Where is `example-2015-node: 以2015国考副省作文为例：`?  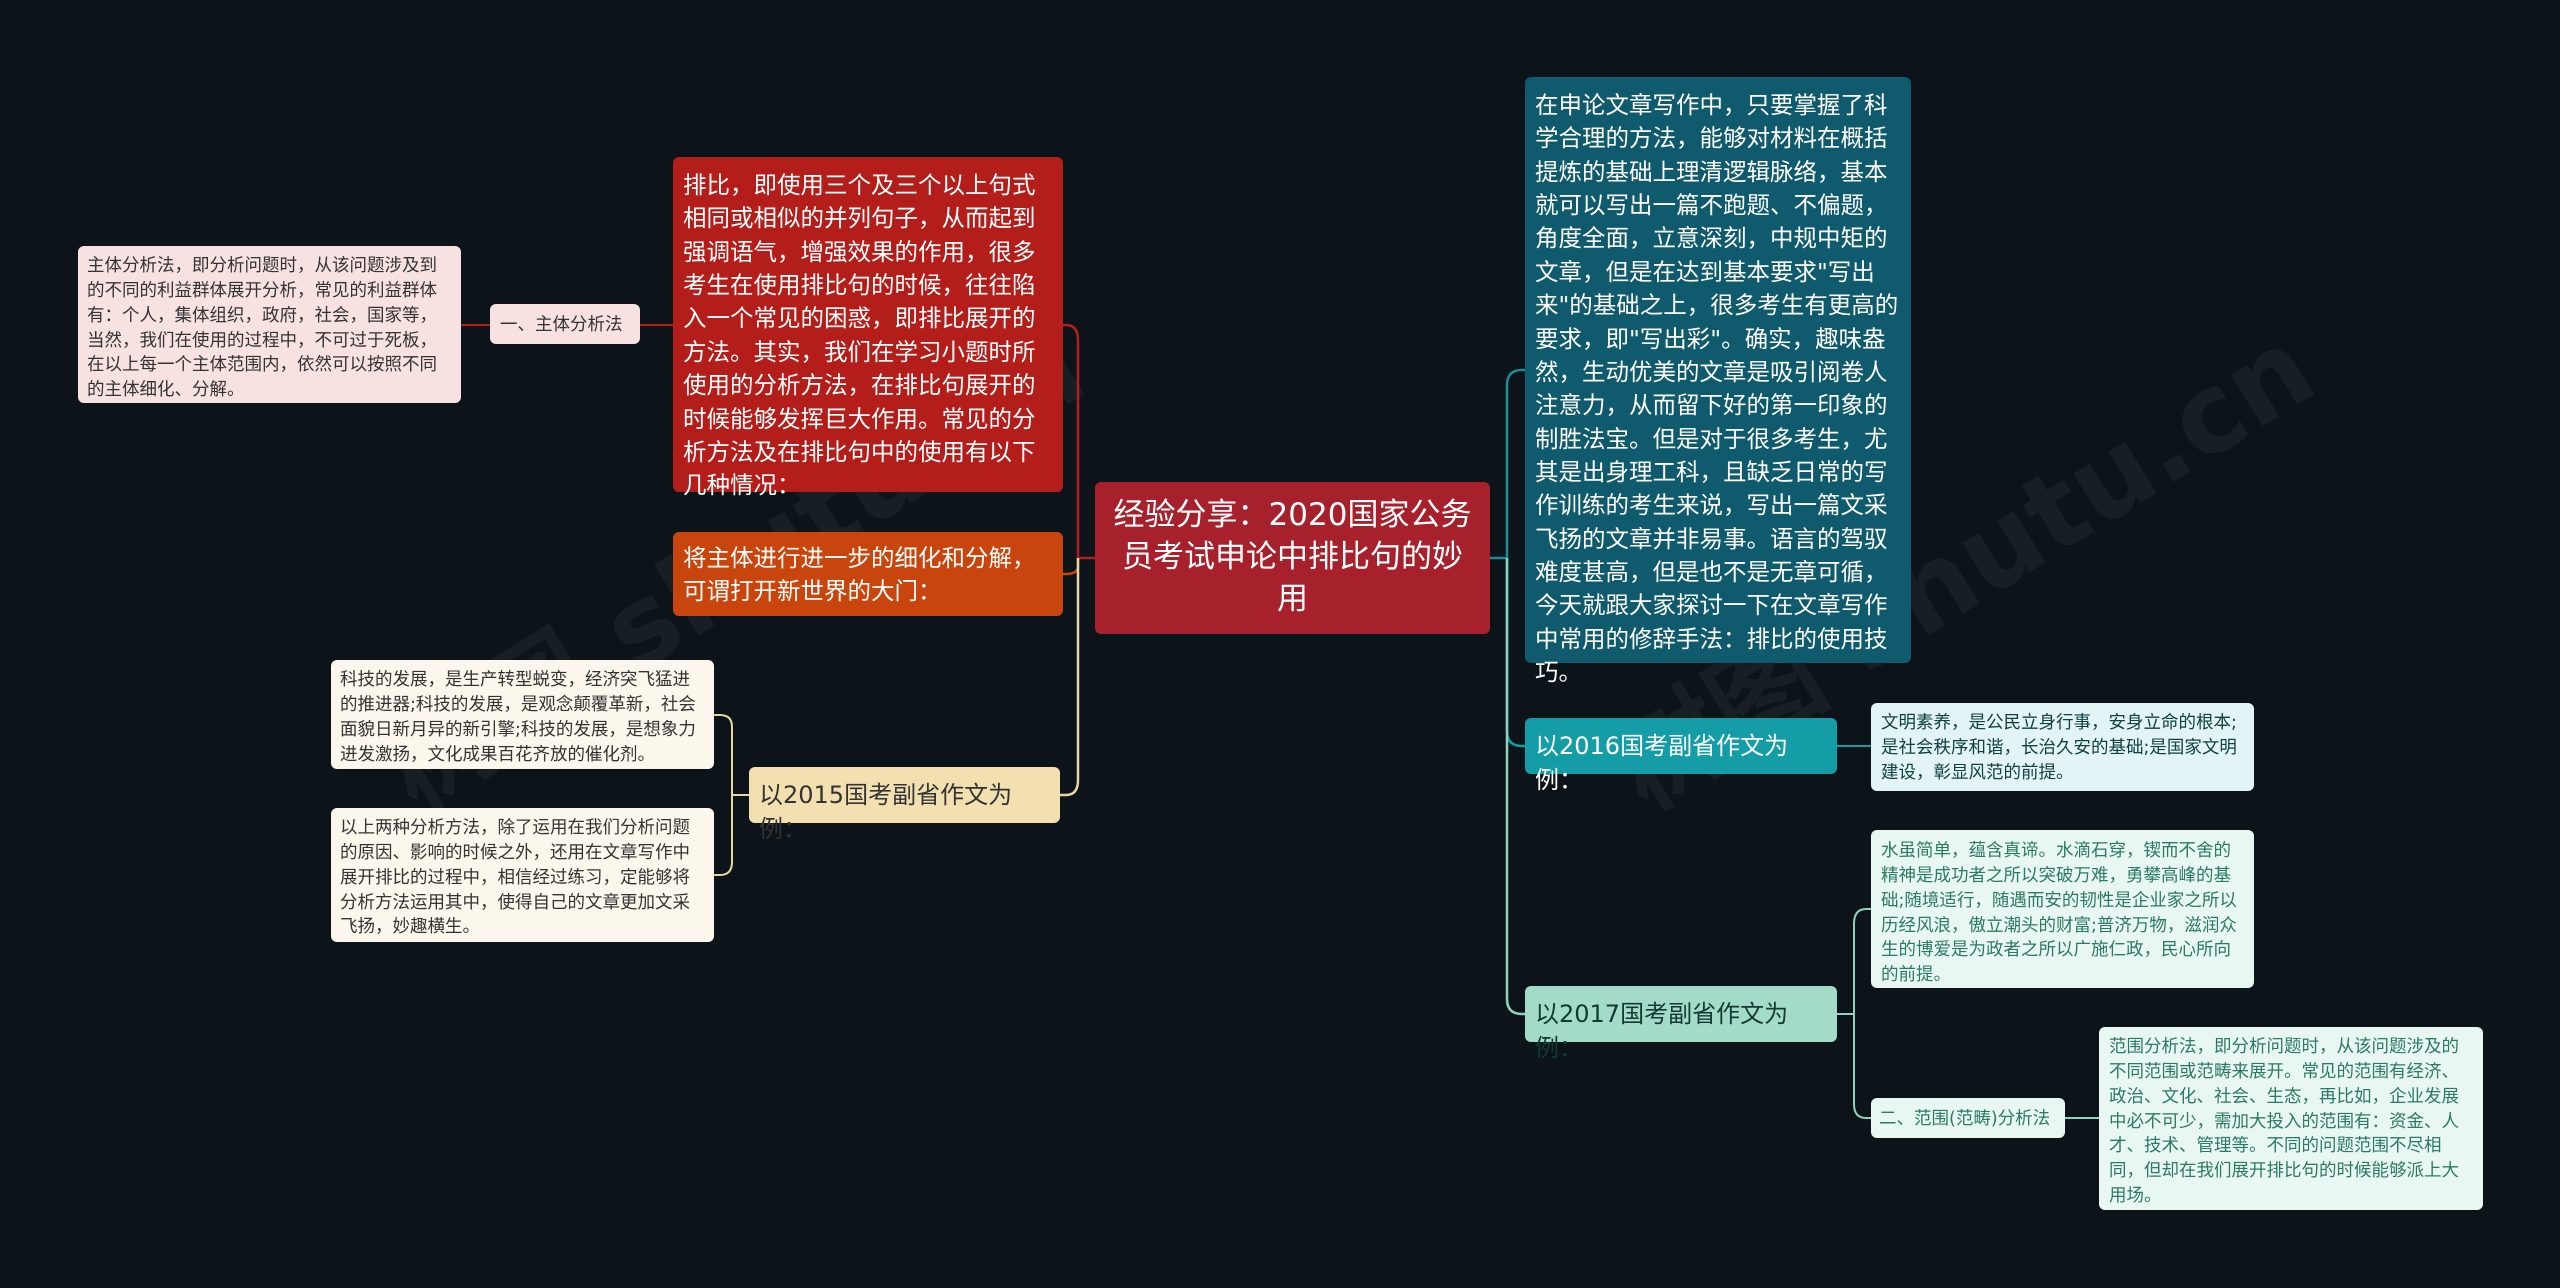
example-2015-node: 以2015国考副省作文为例： is located at coordinates (904, 805).